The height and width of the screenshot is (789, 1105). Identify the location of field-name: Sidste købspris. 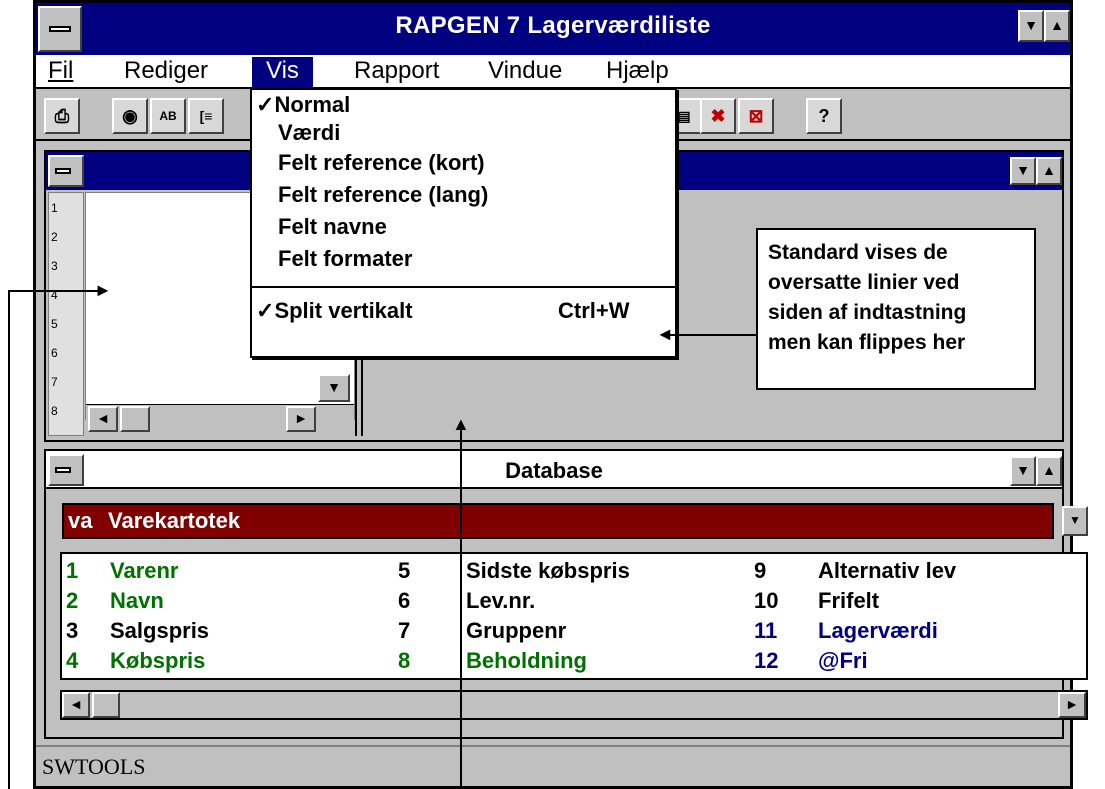
(548, 571).